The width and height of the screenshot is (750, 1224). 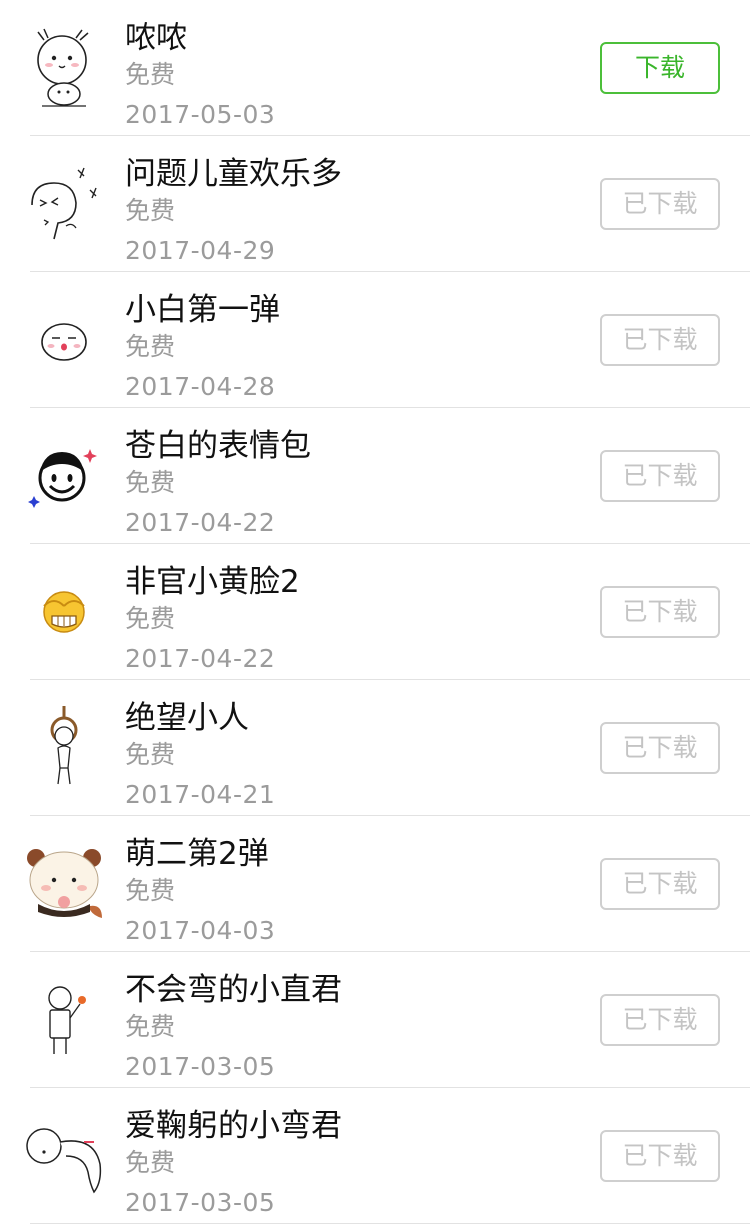 I want to click on sticker-title: 非官小黄脸2, so click(x=212, y=582).